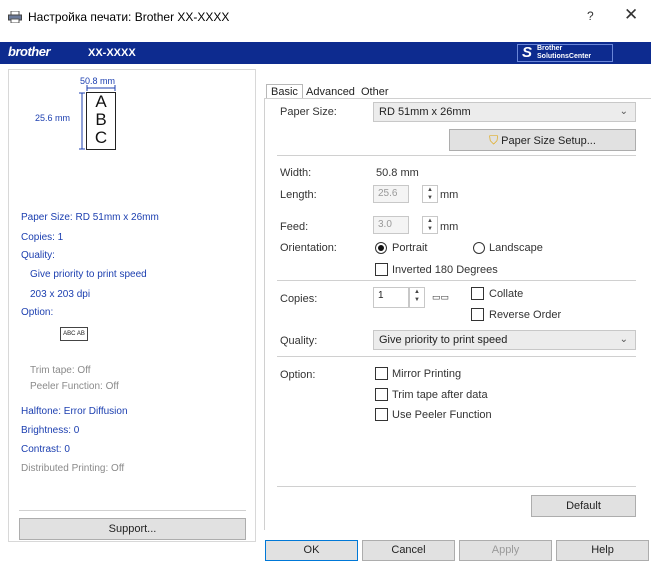 This screenshot has height=564, width=651. I want to click on quality-select: Give priority to print speed ⌄, so click(504, 340).